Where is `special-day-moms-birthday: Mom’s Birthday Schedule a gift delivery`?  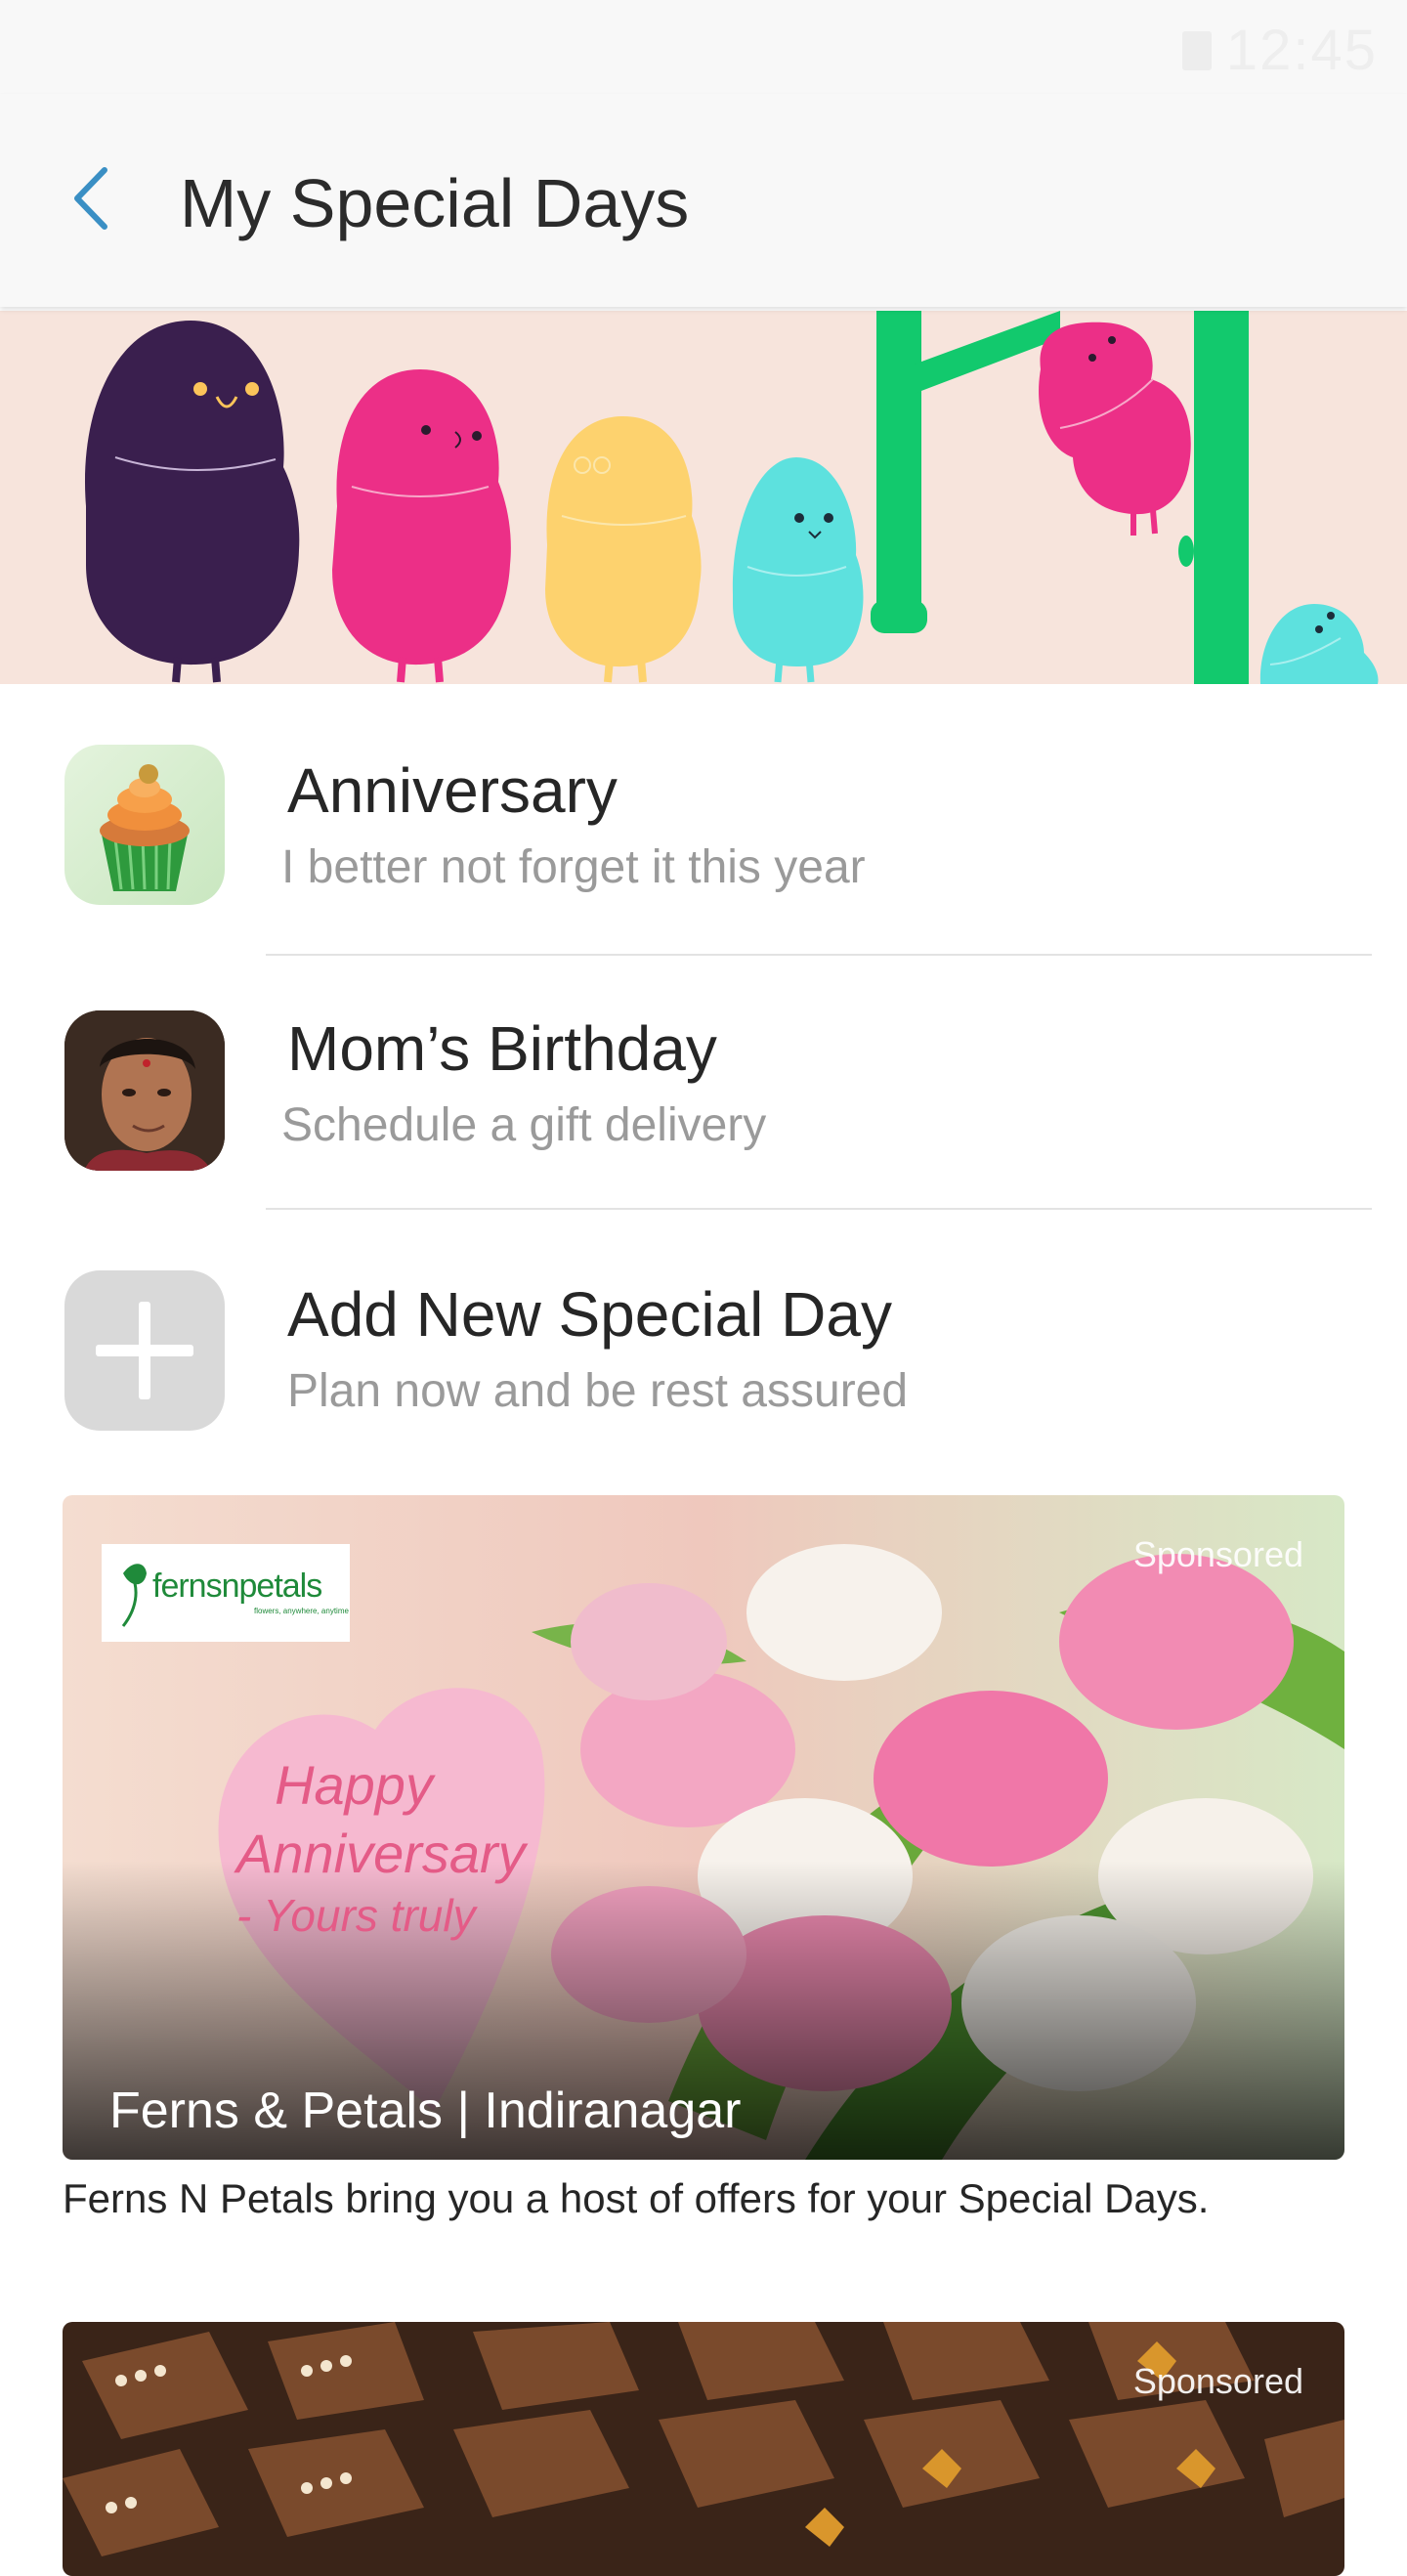
special-day-moms-birthday: Mom’s Birthday Schedule a gift delivery is located at coordinates (703, 1091).